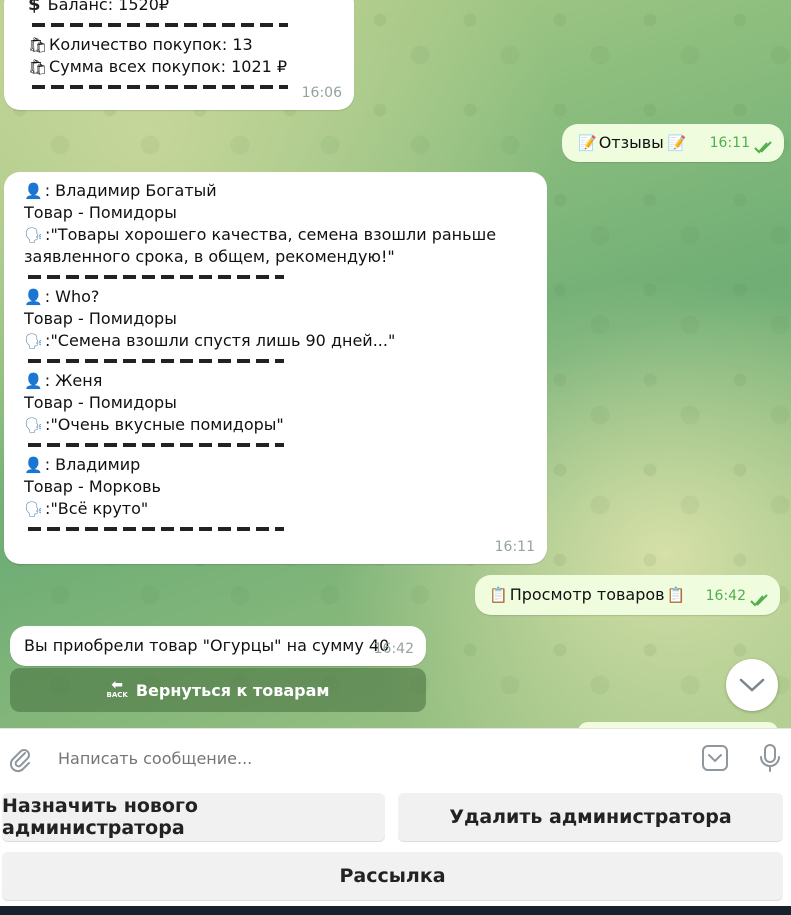 This screenshot has height=915, width=791. What do you see at coordinates (34, 7) in the screenshot?
I see `dollar-icon: $` at bounding box center [34, 7].